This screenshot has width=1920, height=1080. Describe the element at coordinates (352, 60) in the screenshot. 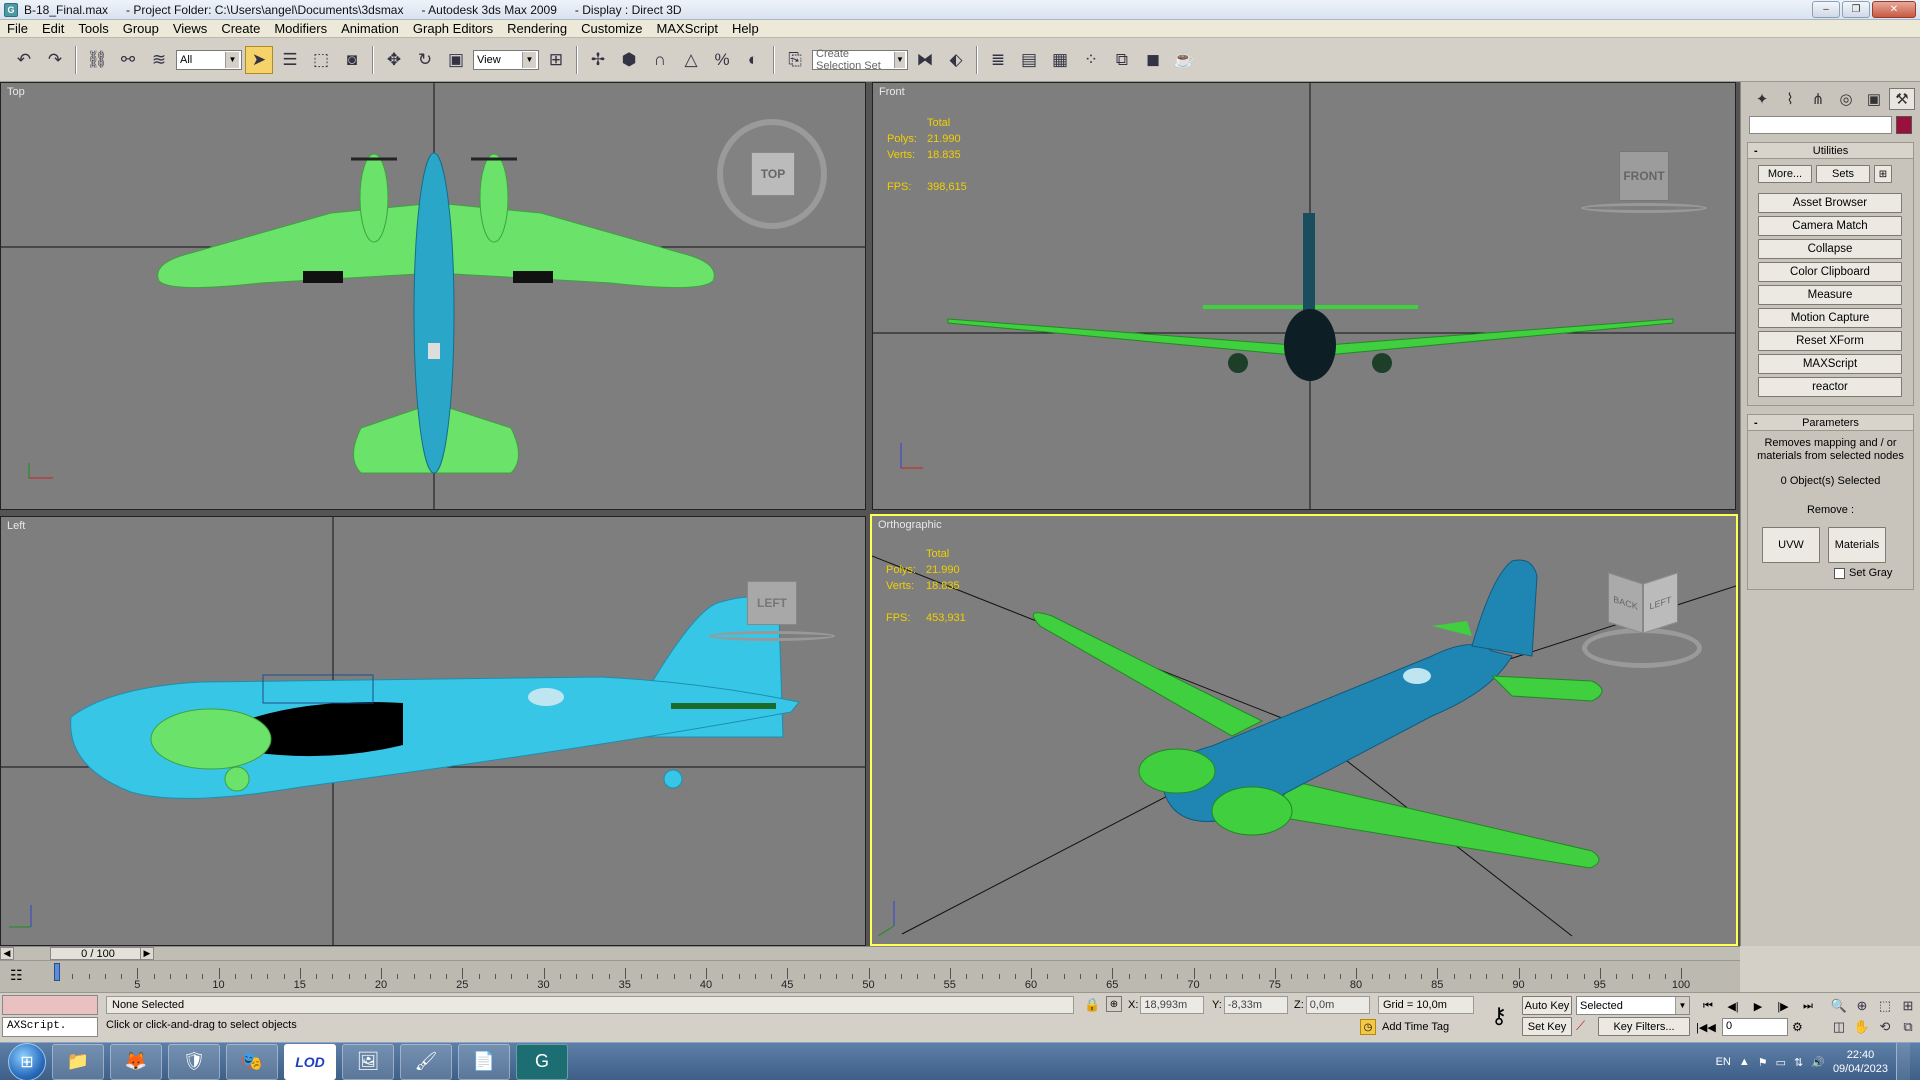

I see `window-crossing-icon: ◙` at that location.